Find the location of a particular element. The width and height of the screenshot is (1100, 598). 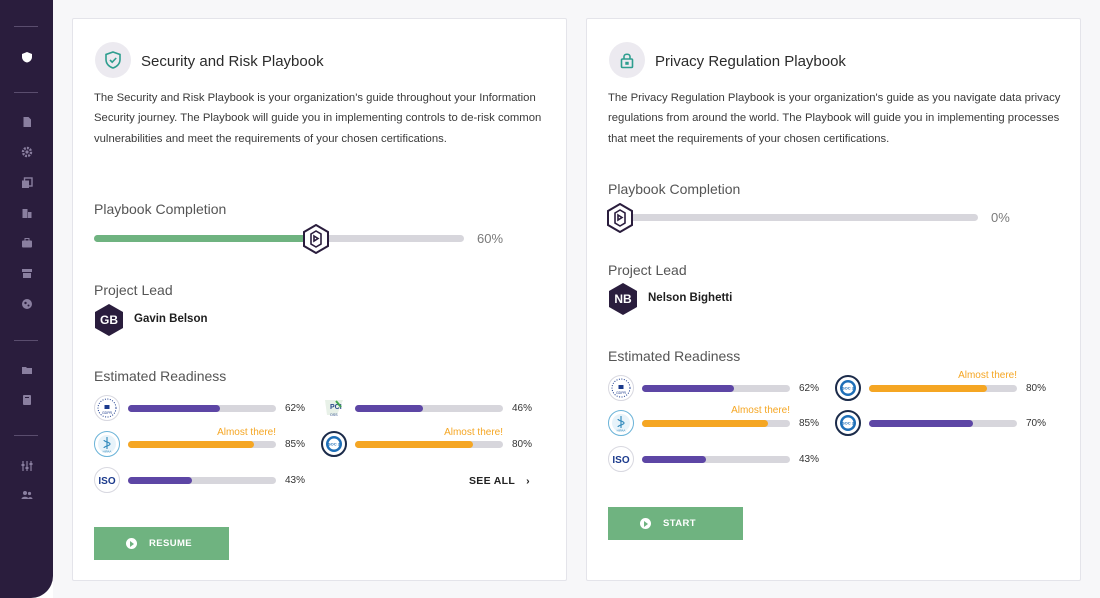

start-button-label: START is located at coordinates (679, 523).